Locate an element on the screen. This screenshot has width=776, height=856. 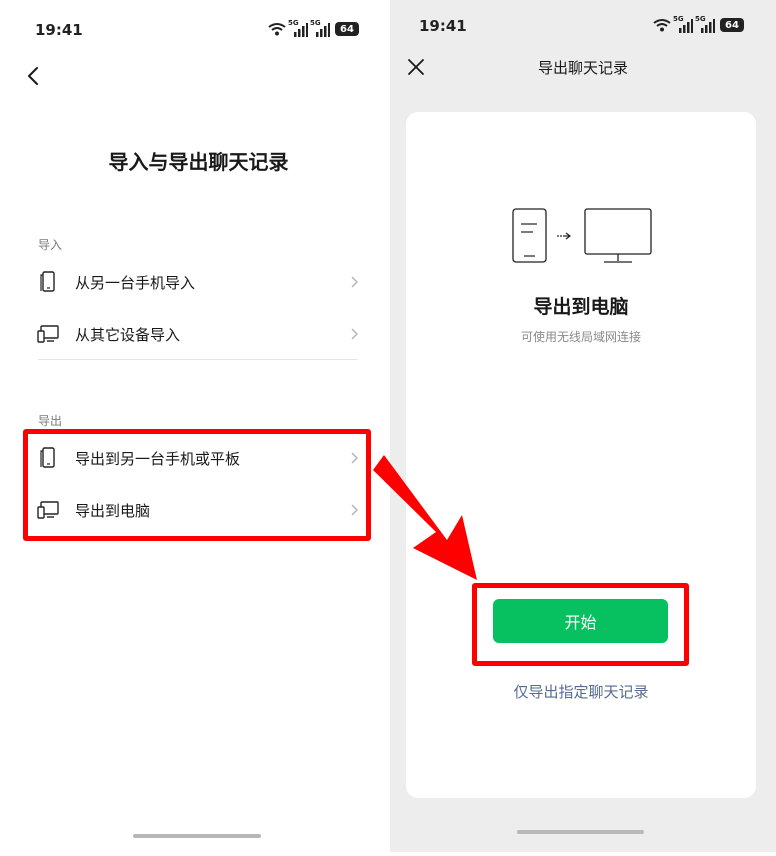
list-item-export-to-computer: 导出到电脑 is located at coordinates (198, 510).